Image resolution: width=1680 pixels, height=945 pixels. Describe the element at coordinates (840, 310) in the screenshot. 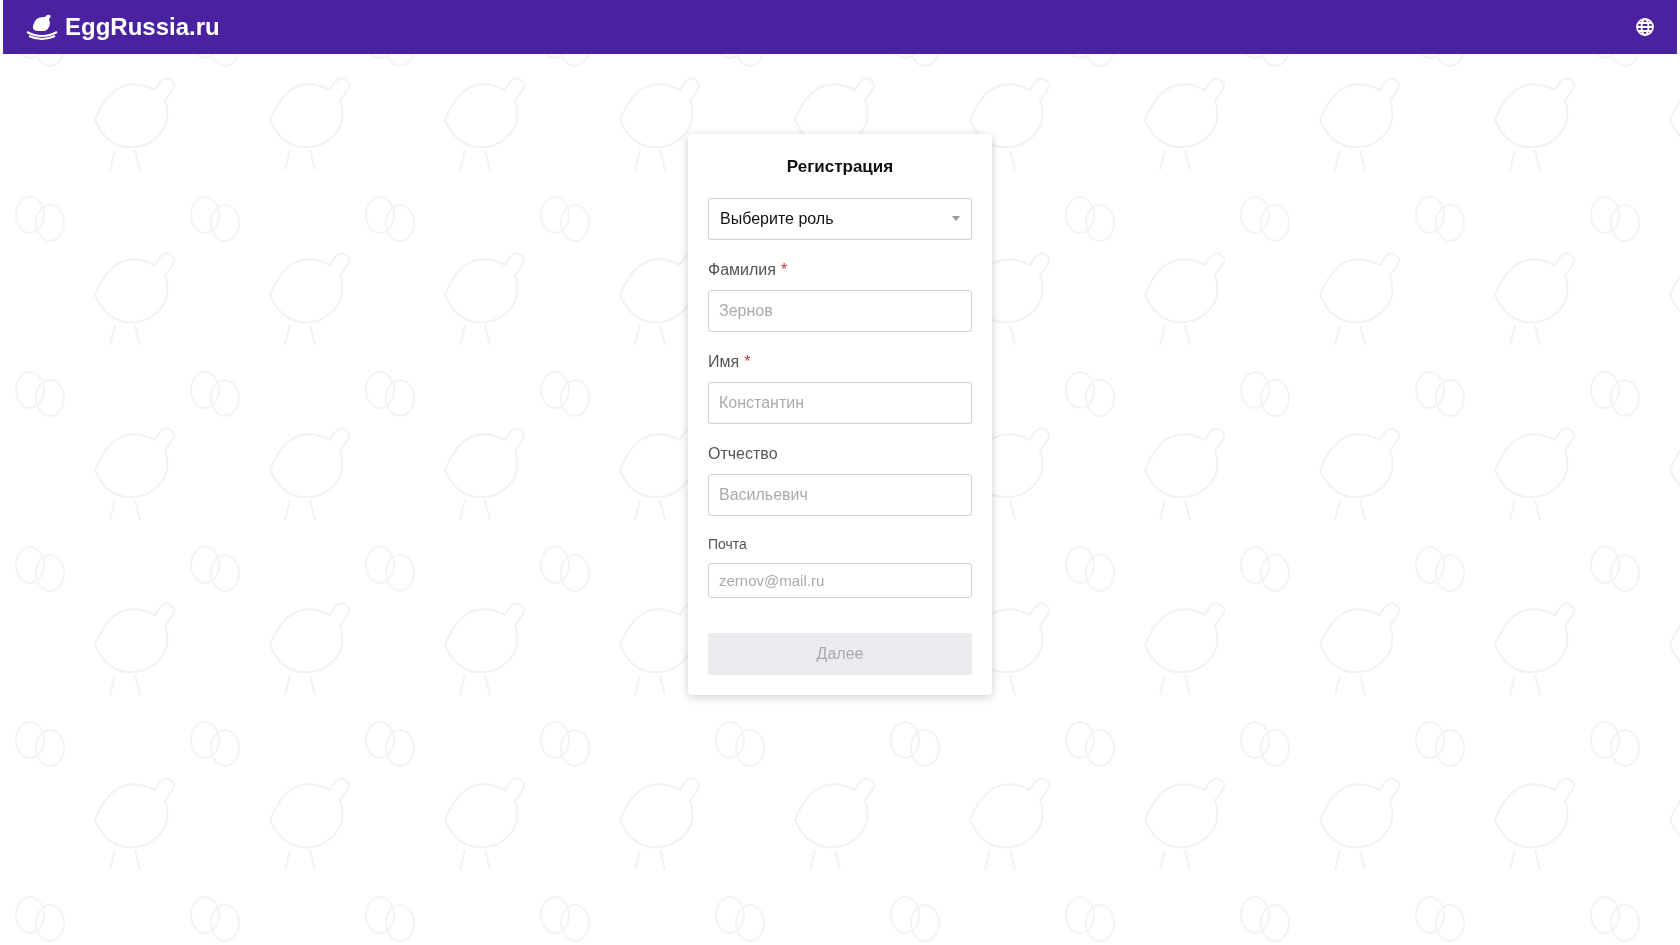

I see `input-field: Зернов` at that location.